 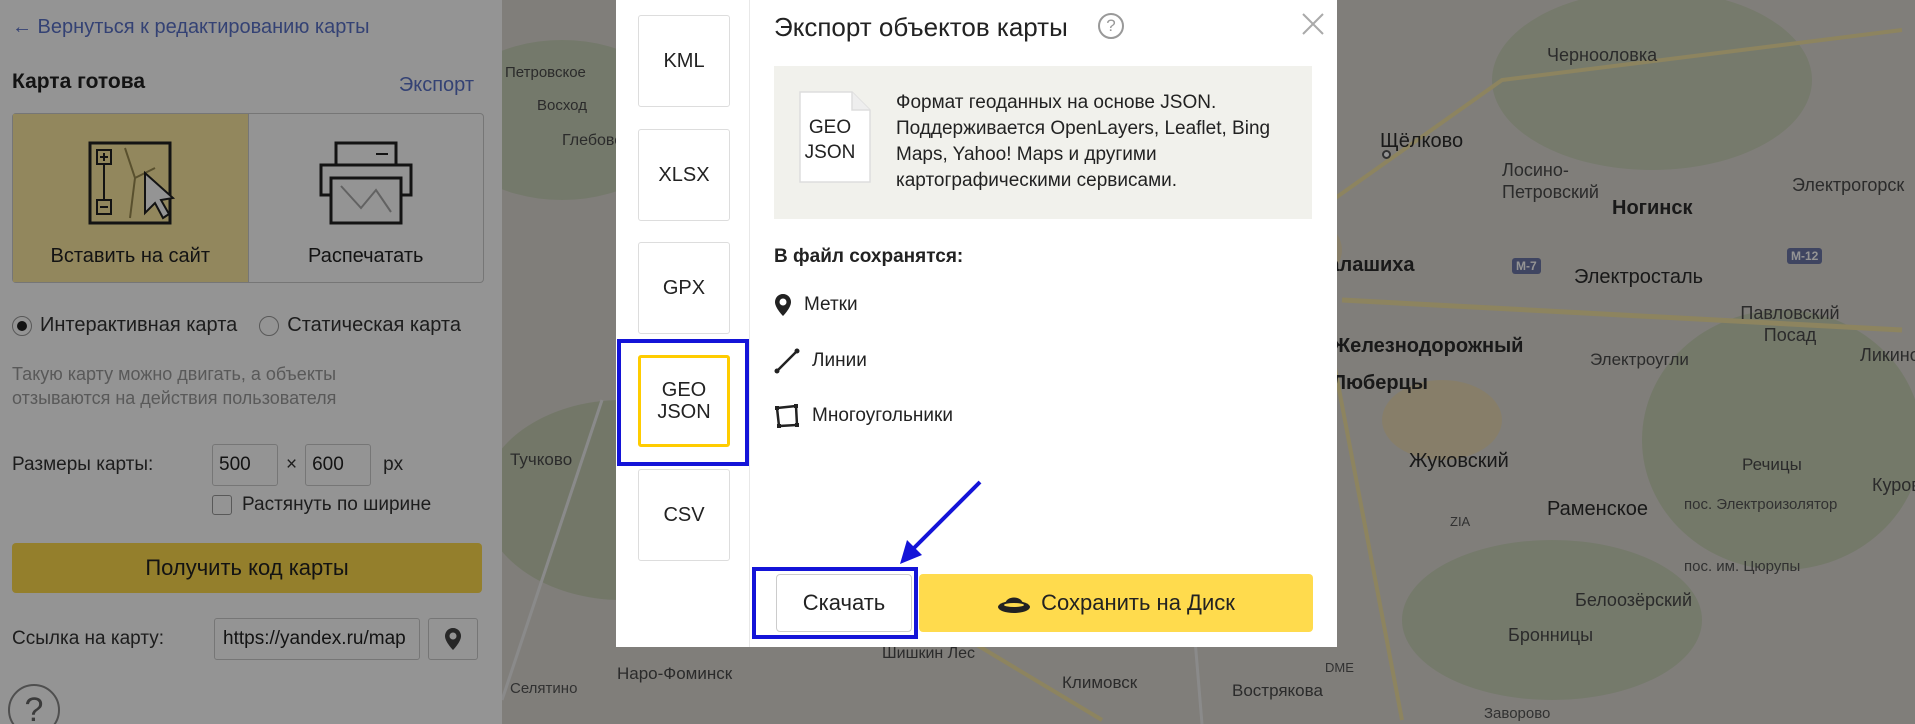 What do you see at coordinates (787, 416) in the screenshot?
I see `polygon-icon` at bounding box center [787, 416].